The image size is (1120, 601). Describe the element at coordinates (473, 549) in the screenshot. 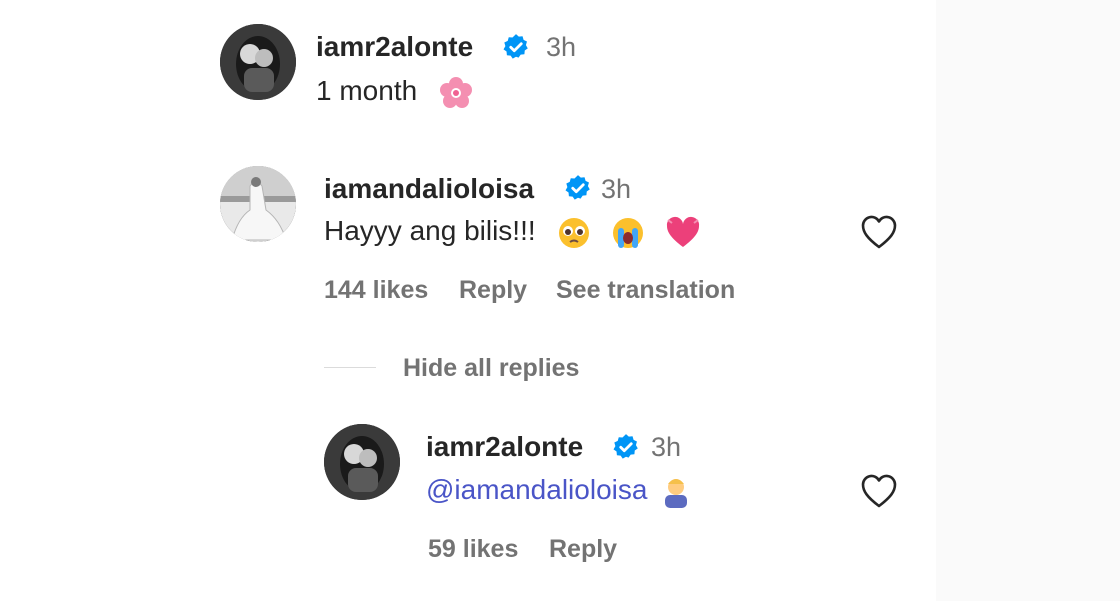

I see `like-count: 59 likes` at that location.